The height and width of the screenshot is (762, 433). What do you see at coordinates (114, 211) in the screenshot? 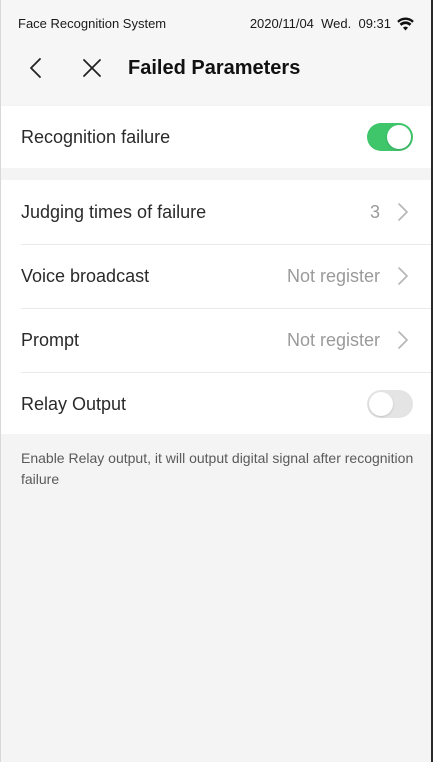
I see `judging-times-label: Judging times of failure` at bounding box center [114, 211].